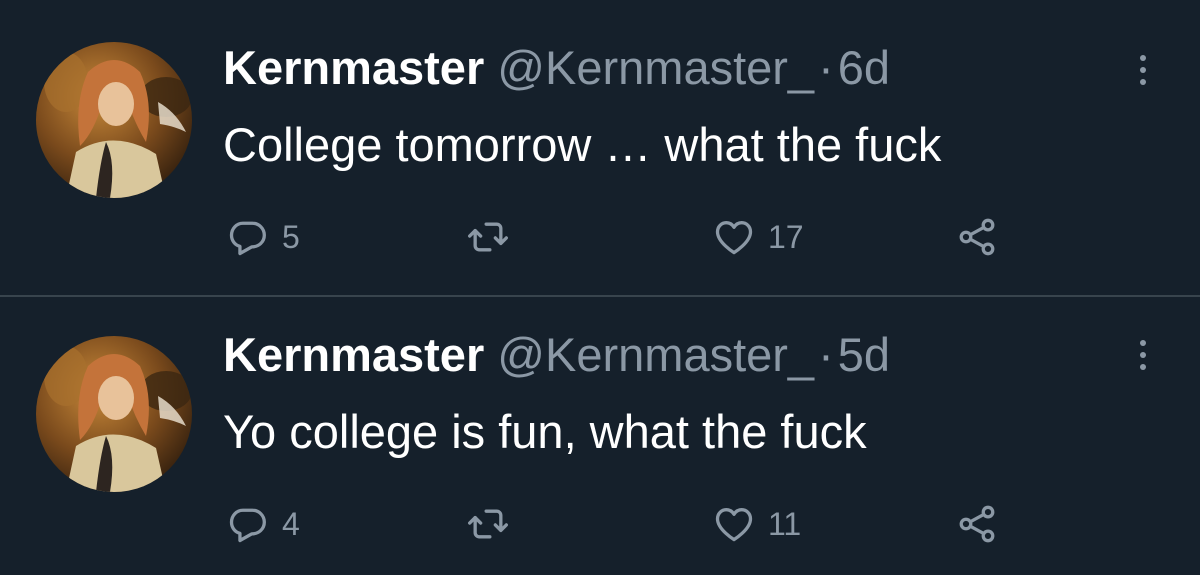 The width and height of the screenshot is (1200, 575). I want to click on reply-count: 4, so click(291, 523).